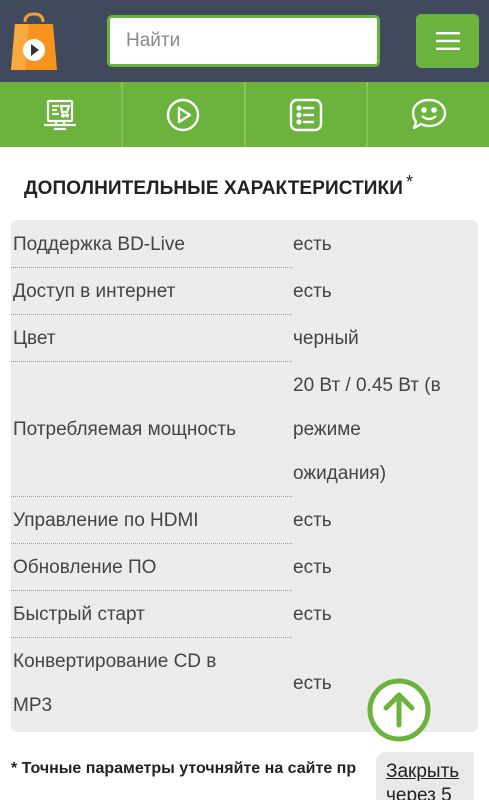 Image resolution: width=489 pixels, height=800 pixels. I want to click on spec-row: Управление по HDMI есть, so click(244, 521).